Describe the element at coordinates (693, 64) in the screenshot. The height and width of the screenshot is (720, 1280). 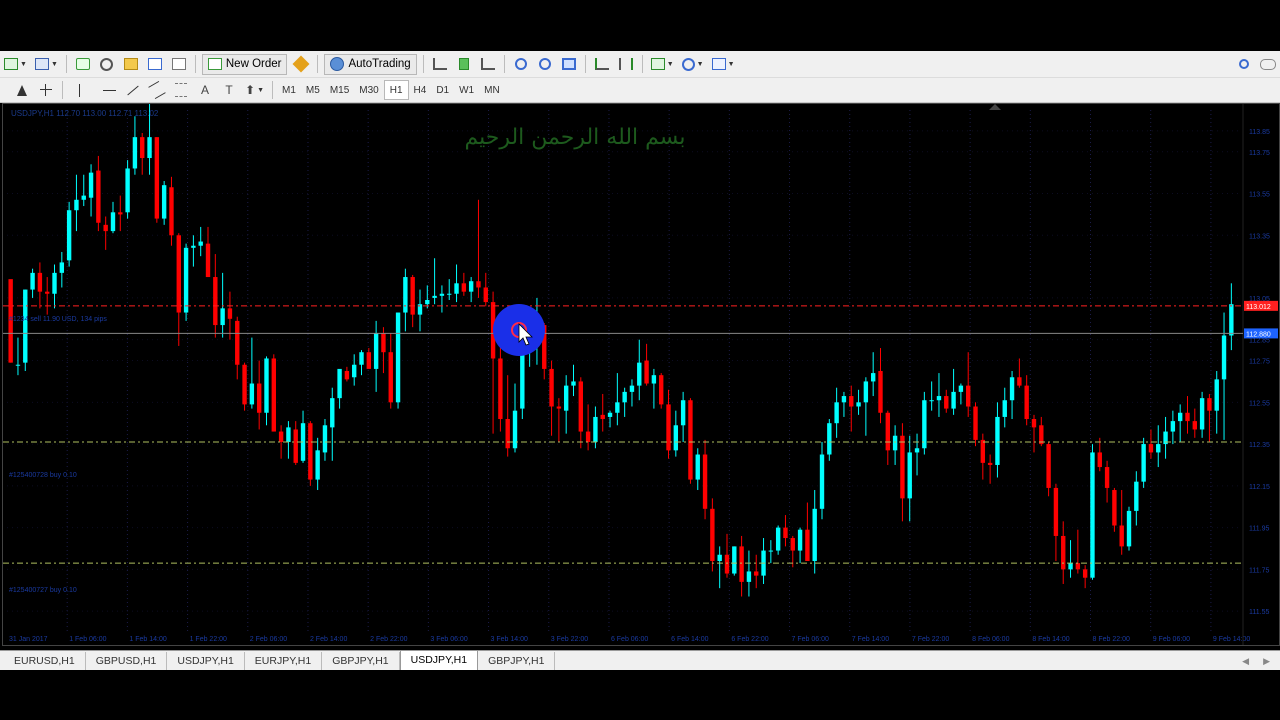
I see `periods-button: ▼` at that location.